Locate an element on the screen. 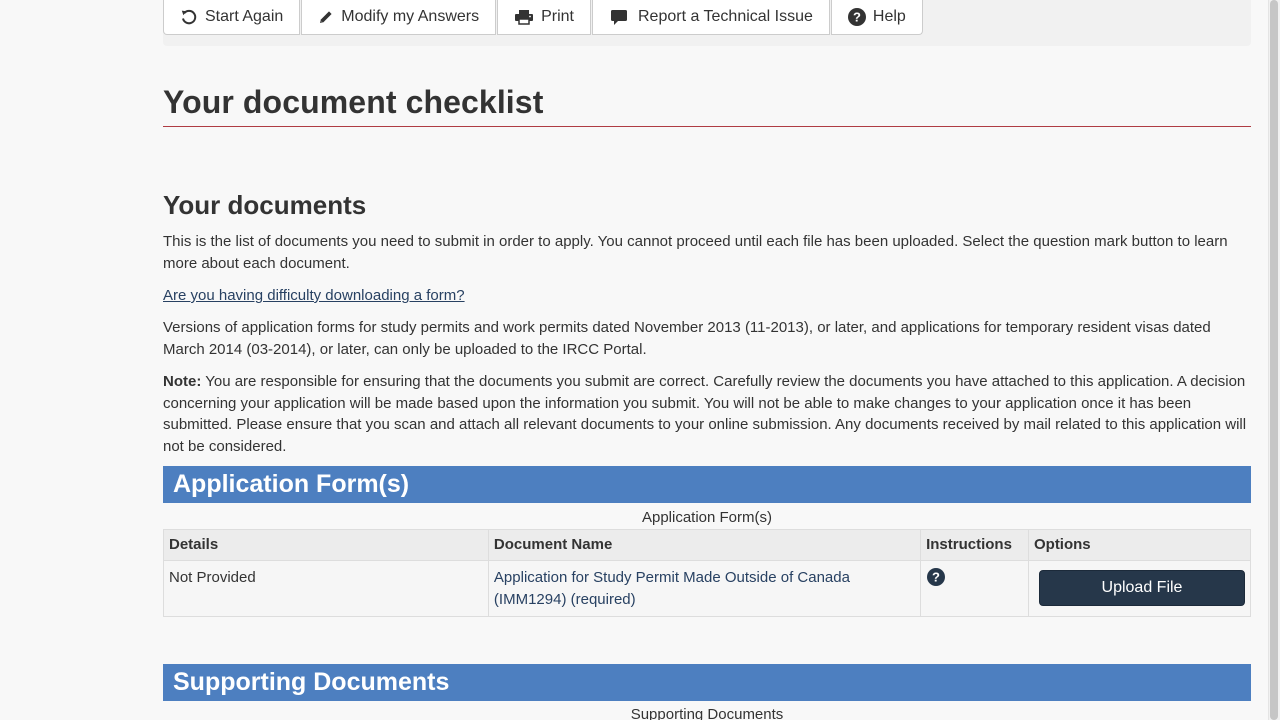 The height and width of the screenshot is (720, 1280). options-cell: Upload File is located at coordinates (1139, 588).